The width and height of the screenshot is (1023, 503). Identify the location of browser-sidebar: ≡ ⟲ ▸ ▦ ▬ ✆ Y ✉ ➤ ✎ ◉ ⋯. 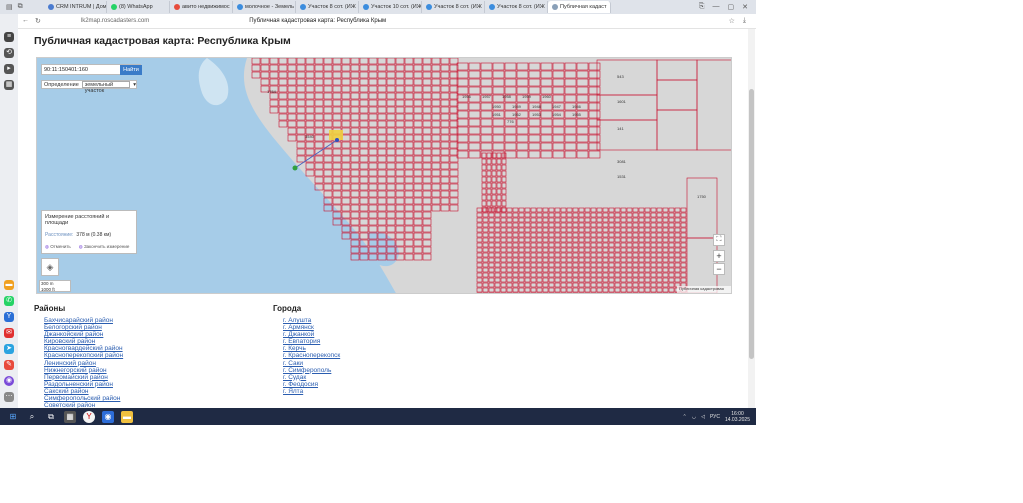
(9, 211).